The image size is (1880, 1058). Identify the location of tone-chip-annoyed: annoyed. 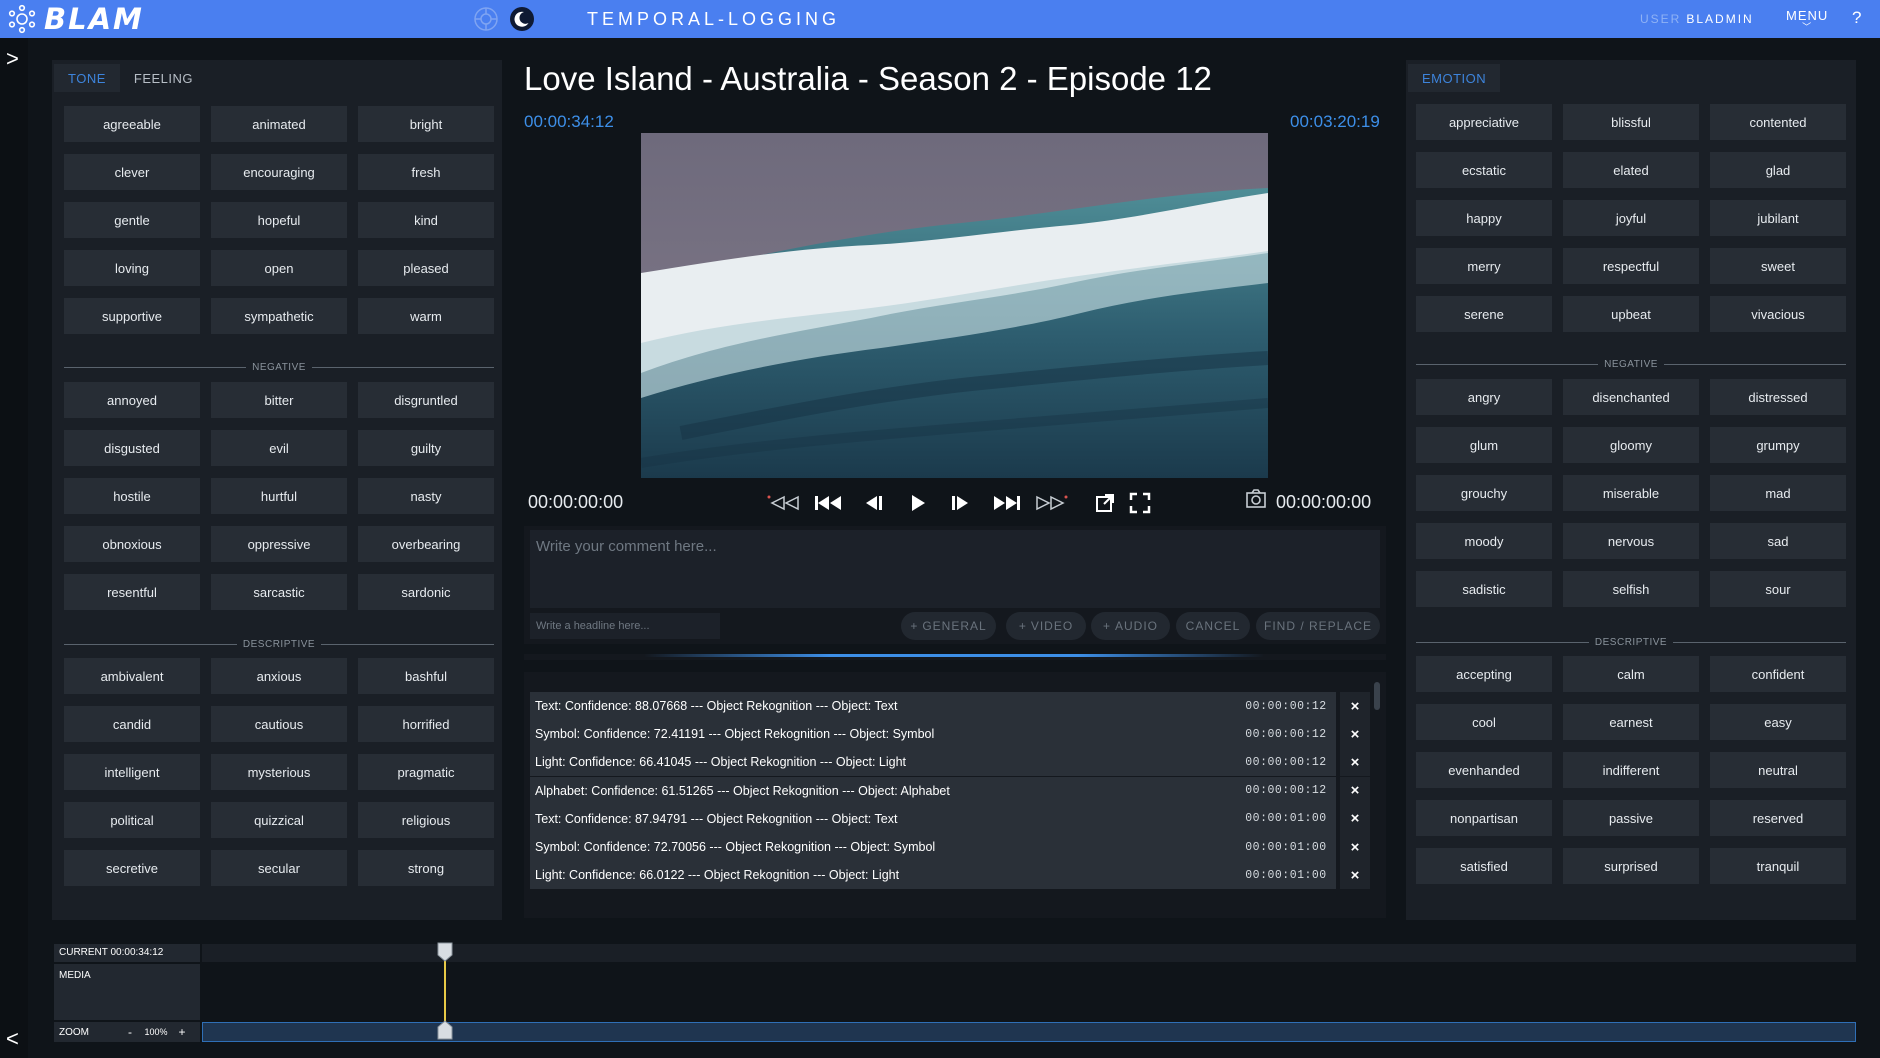
(132, 400).